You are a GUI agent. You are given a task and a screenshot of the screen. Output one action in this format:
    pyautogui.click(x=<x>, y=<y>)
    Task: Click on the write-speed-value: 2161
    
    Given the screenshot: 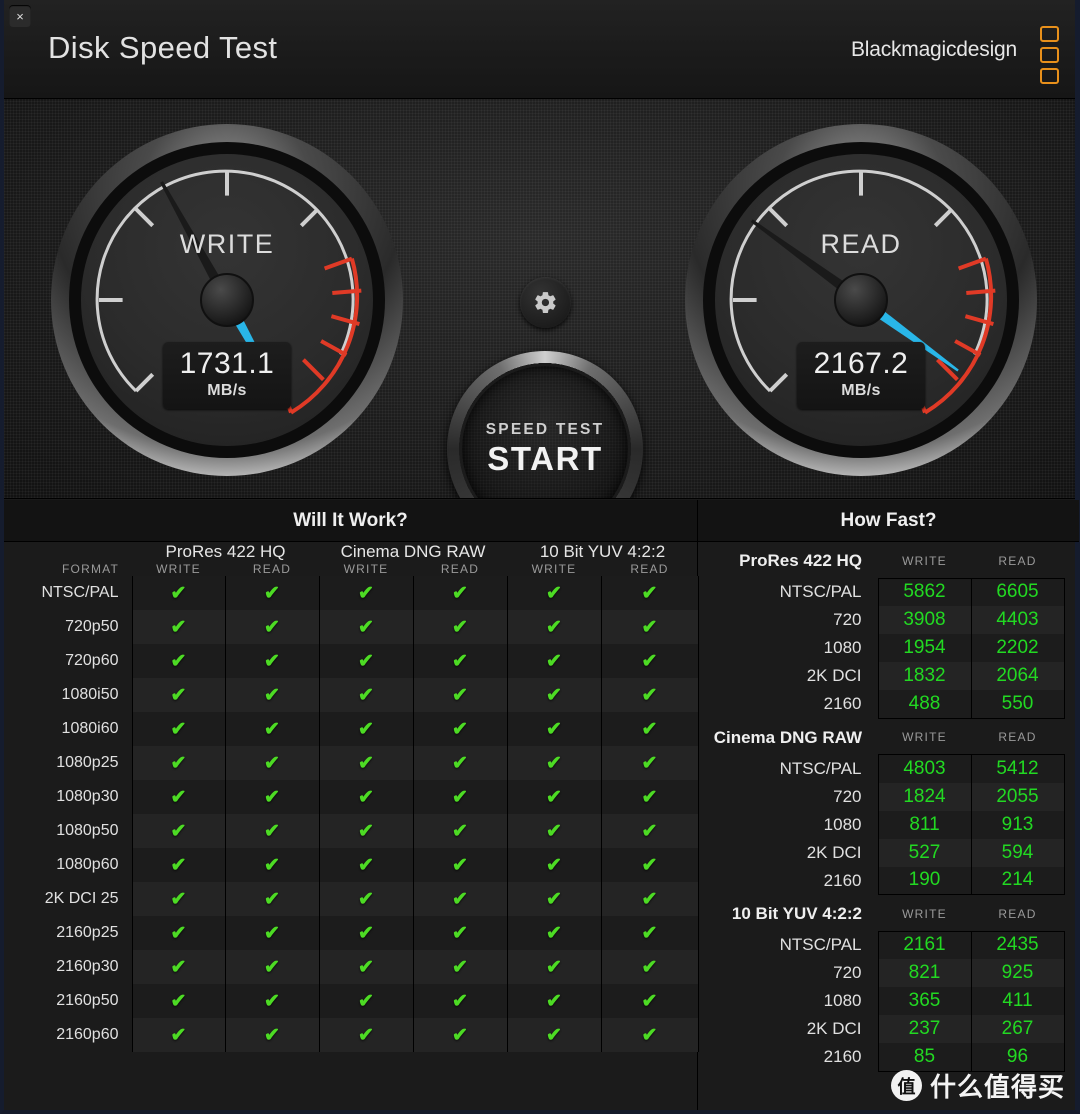 What is the action you would take?
    pyautogui.click(x=924, y=944)
    